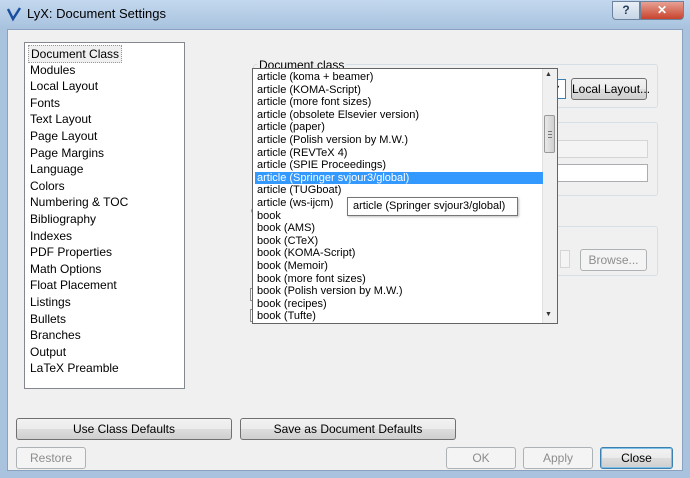 The height and width of the screenshot is (478, 690). Describe the element at coordinates (481, 458) in the screenshot. I see `ok-button: OK` at that location.